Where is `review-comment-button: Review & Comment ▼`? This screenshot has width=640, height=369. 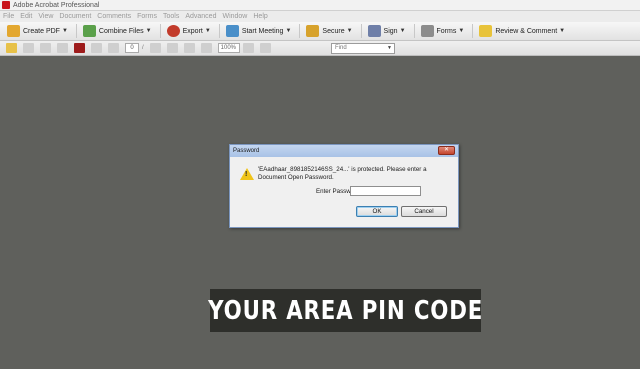 review-comment-button: Review & Comment ▼ is located at coordinates (522, 31).